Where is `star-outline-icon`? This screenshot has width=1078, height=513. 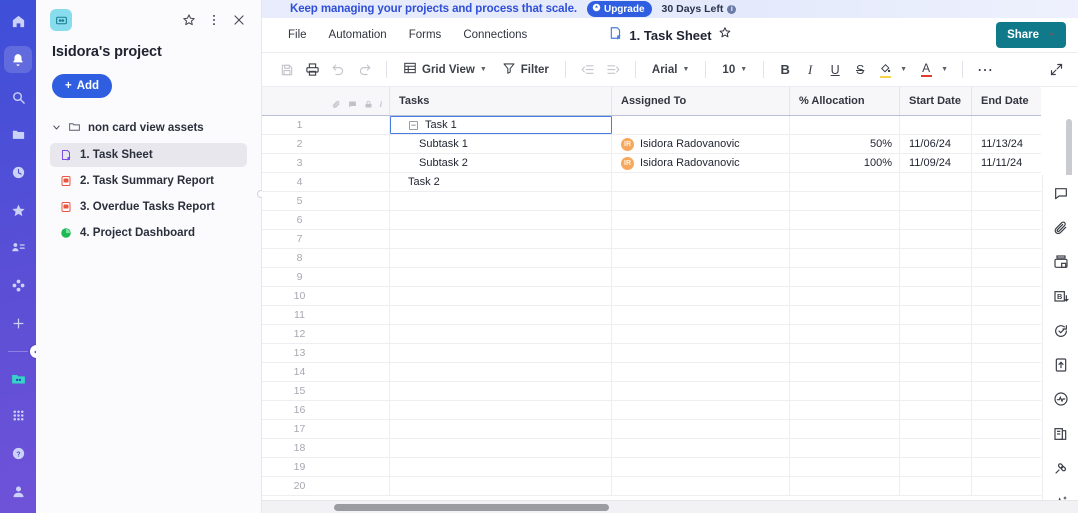 star-outline-icon is located at coordinates (725, 35).